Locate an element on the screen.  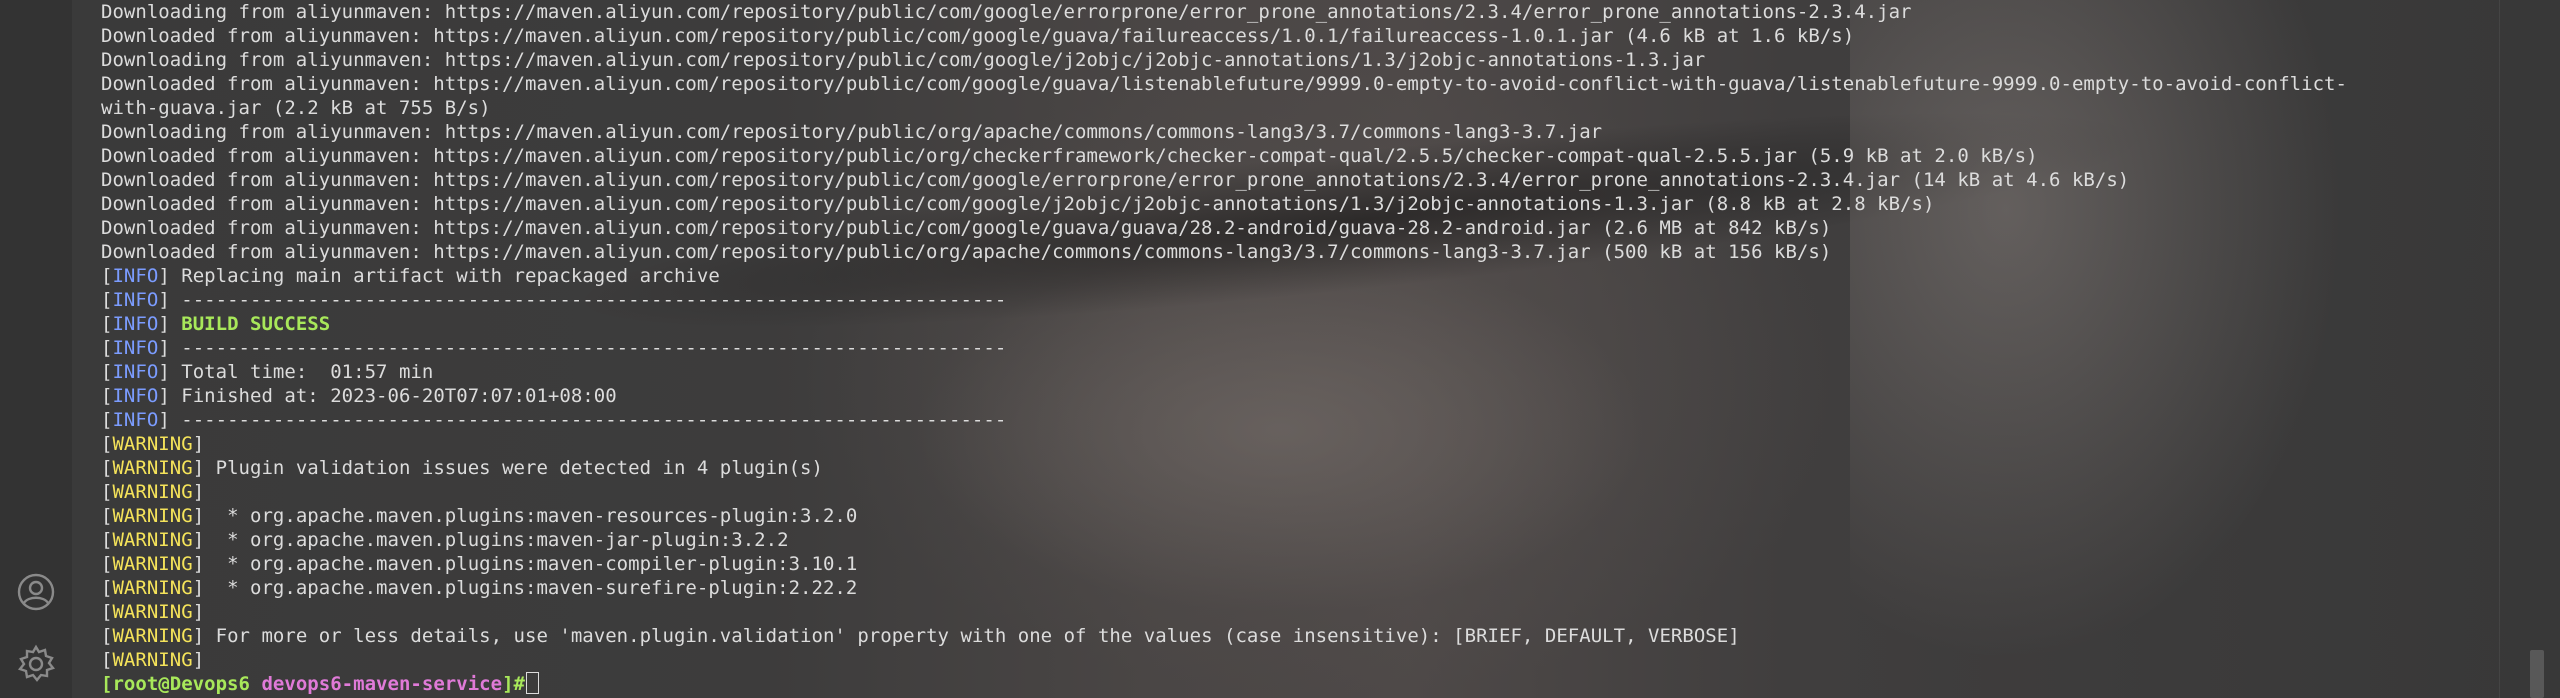
text-cursor is located at coordinates (533, 683).